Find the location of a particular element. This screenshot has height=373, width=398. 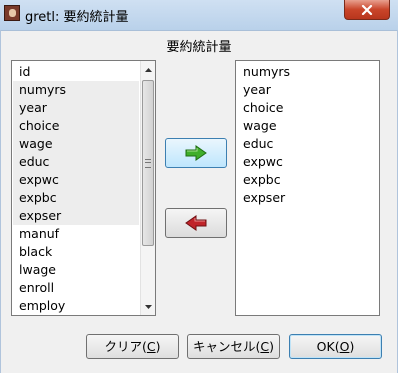

scroll-down-button is located at coordinates (148, 306).